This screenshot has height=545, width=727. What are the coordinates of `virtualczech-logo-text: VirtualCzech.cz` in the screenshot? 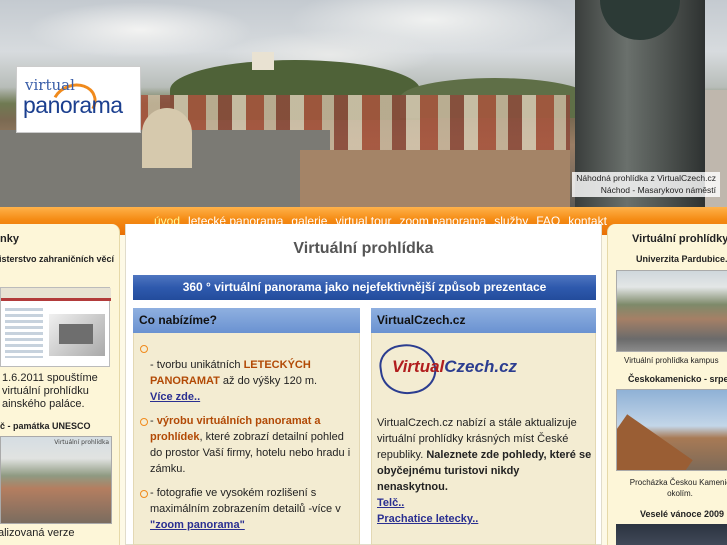 It's located at (454, 367).